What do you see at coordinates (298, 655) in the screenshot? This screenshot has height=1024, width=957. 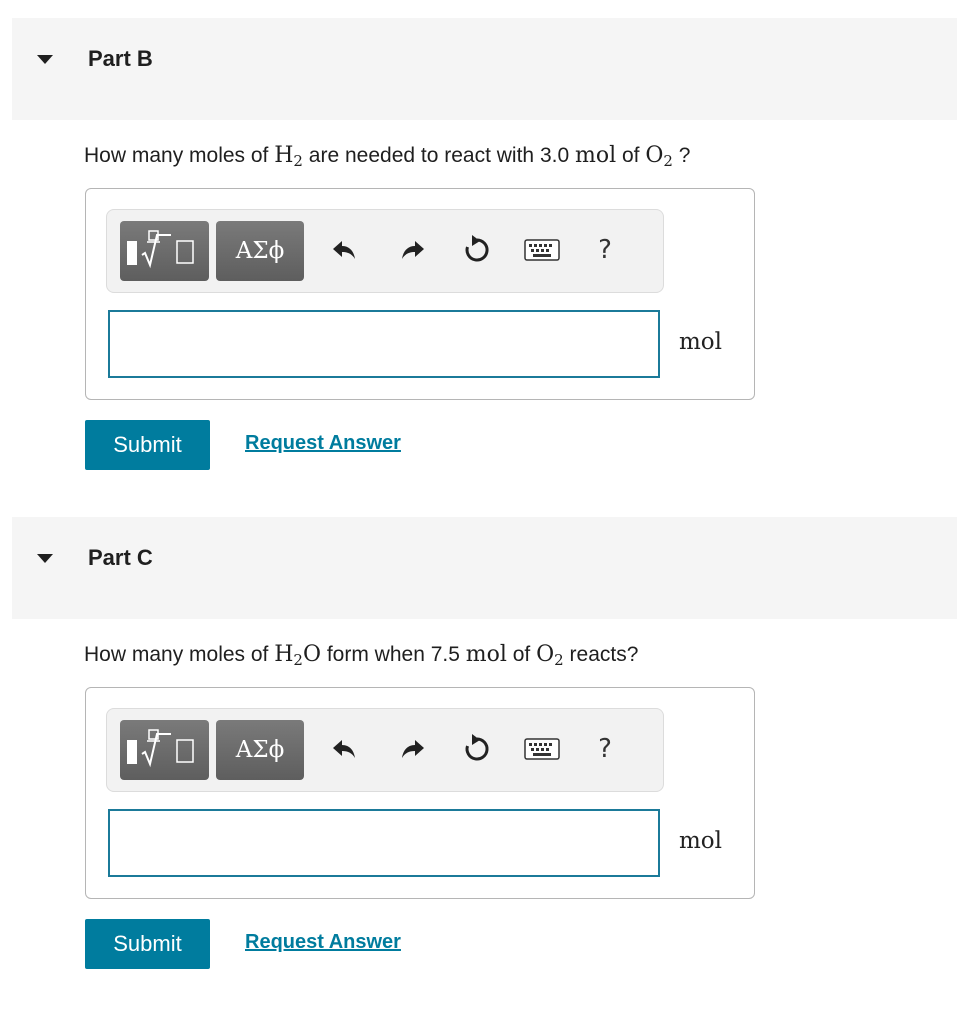 I see `chemical-formula: H2O` at bounding box center [298, 655].